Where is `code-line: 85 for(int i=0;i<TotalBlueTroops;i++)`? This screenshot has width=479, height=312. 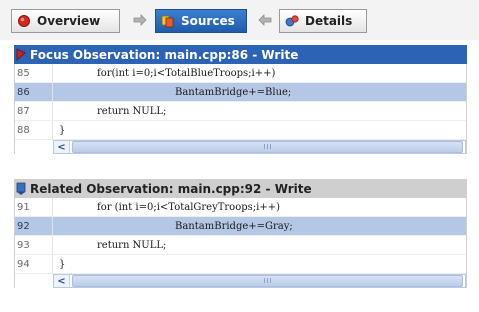 code-line: 85 for(int i=0;i<TotalBlueTroops;i++) is located at coordinates (240, 73).